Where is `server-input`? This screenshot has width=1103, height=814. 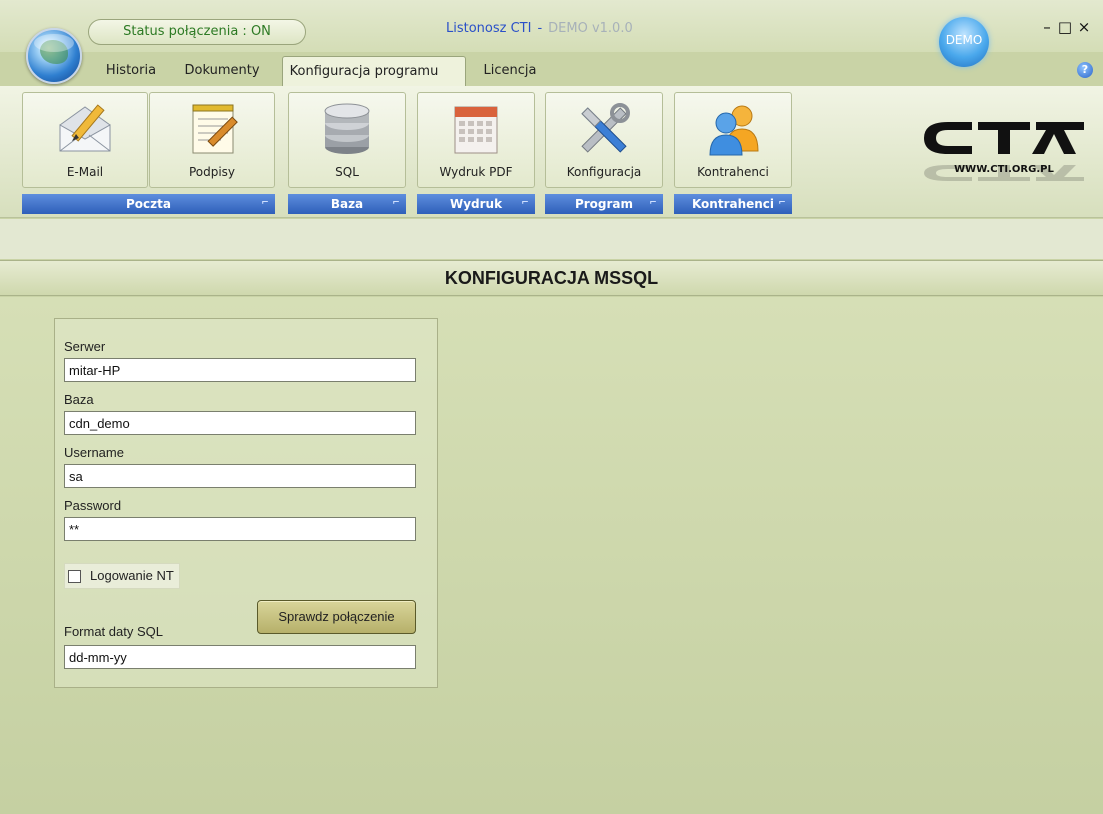
server-input is located at coordinates (240, 370).